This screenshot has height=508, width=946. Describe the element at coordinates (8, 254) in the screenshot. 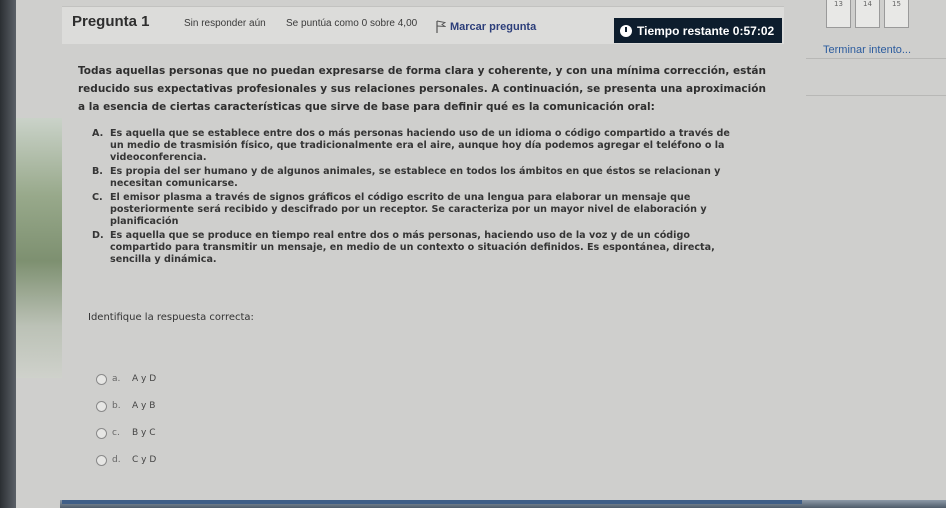

I see `screen-bezel-left` at that location.